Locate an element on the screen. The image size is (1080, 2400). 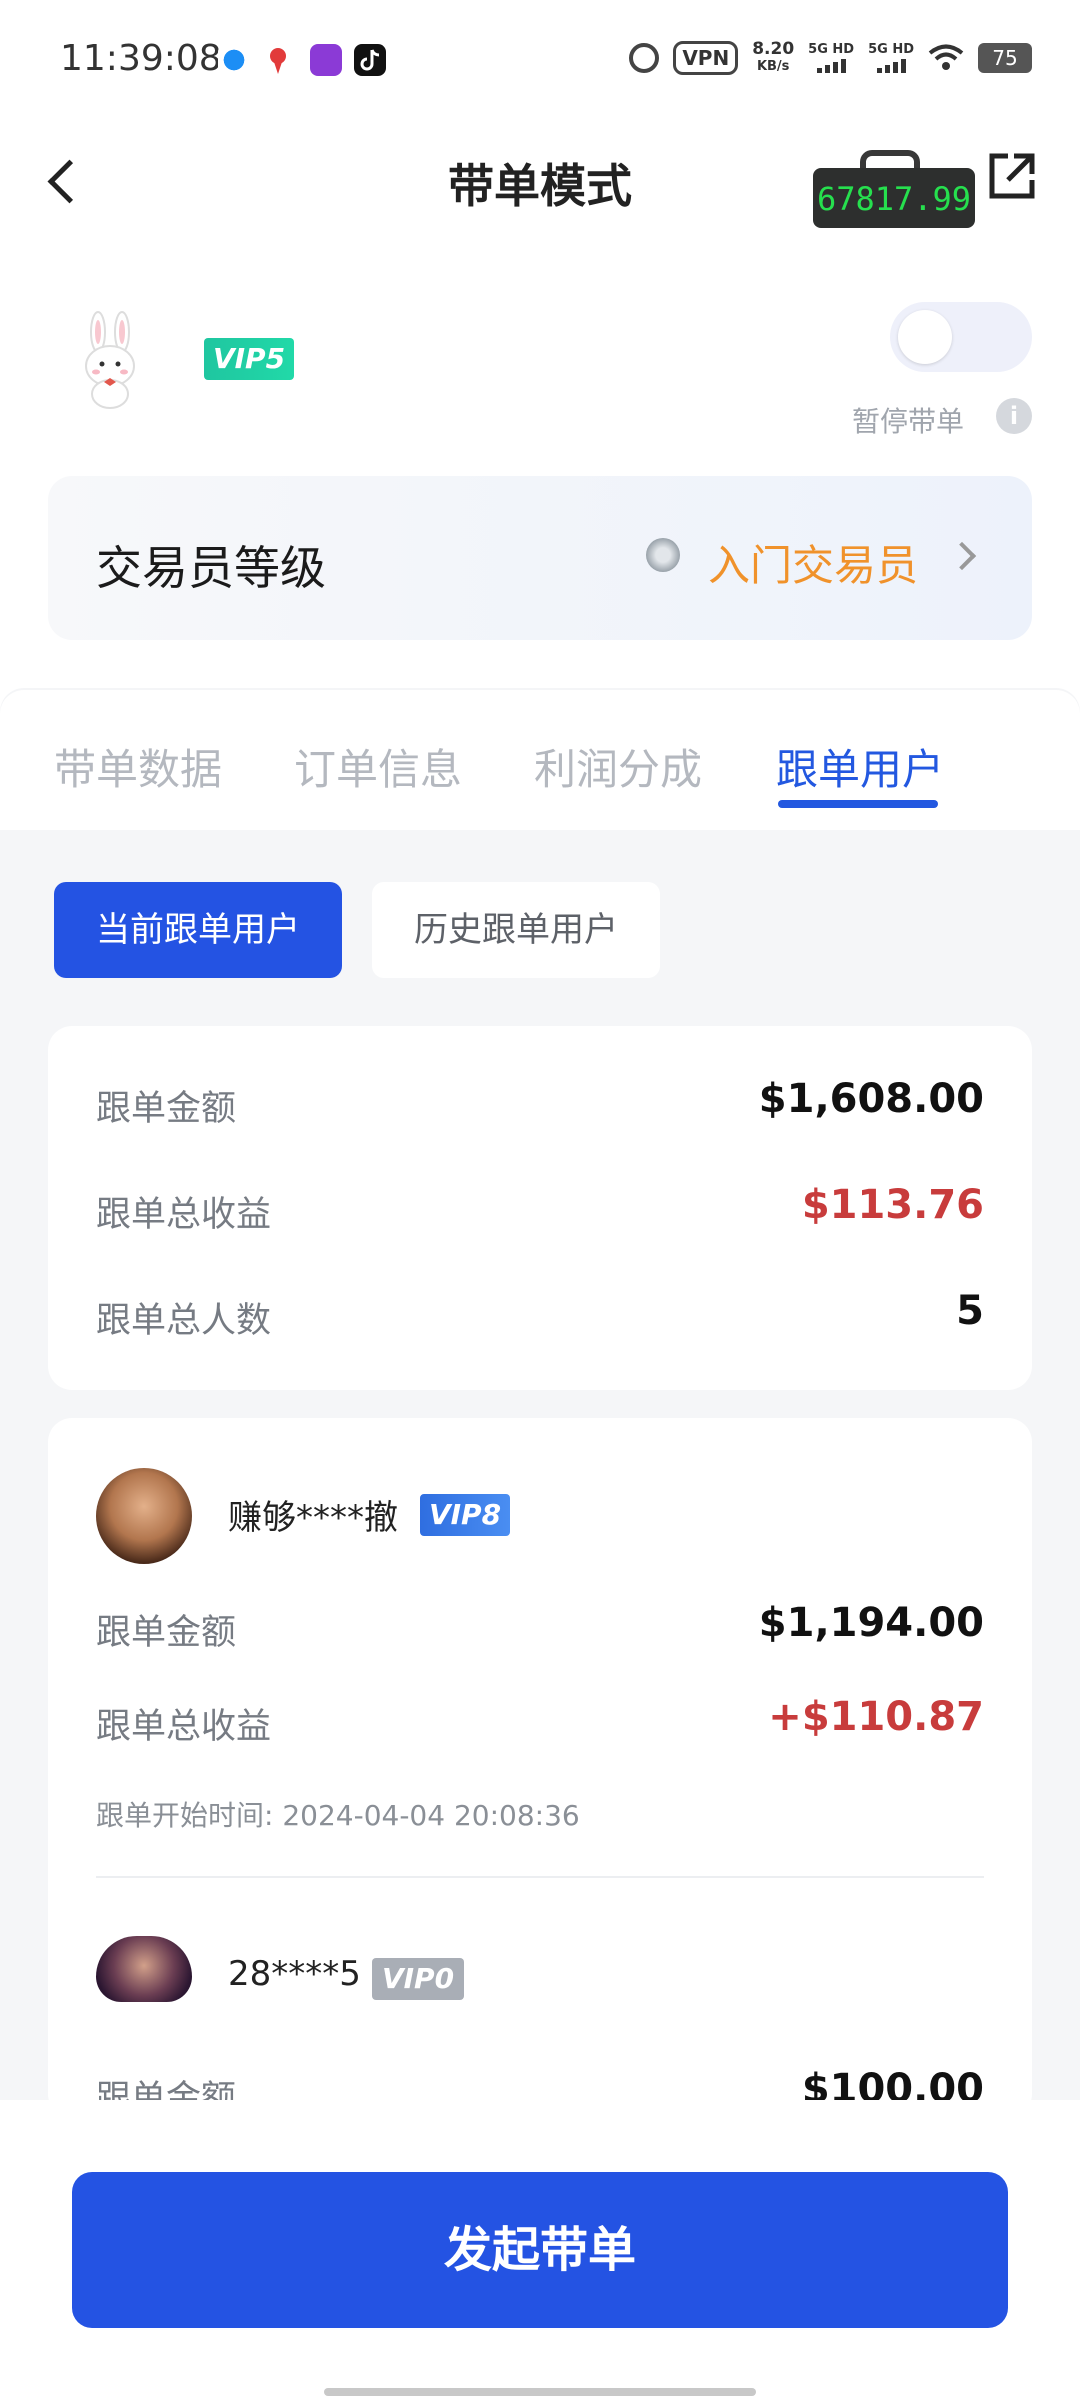
tiktok-app-icon is located at coordinates (370, 60).